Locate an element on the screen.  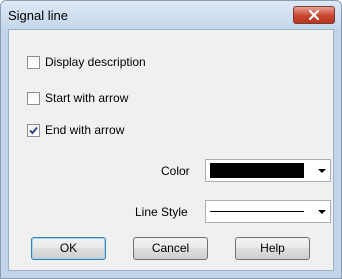
color-dropdown is located at coordinates (268, 170).